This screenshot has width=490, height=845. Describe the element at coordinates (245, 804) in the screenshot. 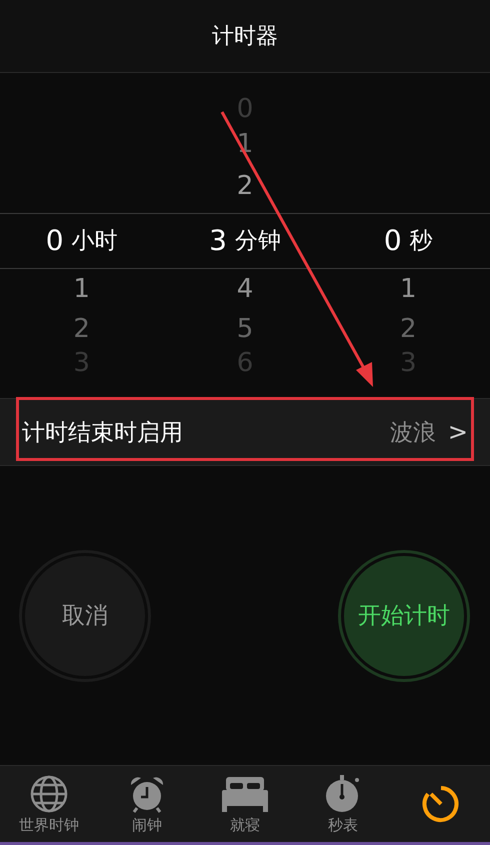

I see `tab: 就寝` at that location.